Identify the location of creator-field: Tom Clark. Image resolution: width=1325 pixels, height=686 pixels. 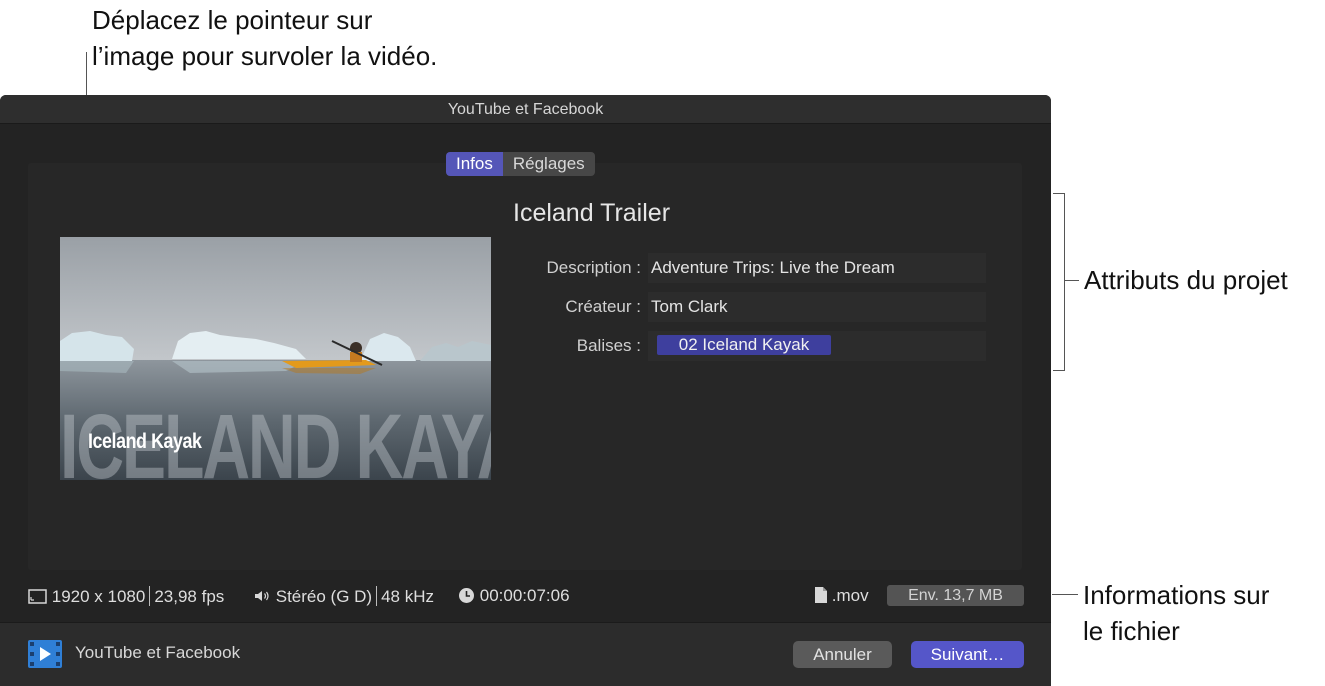
(817, 307).